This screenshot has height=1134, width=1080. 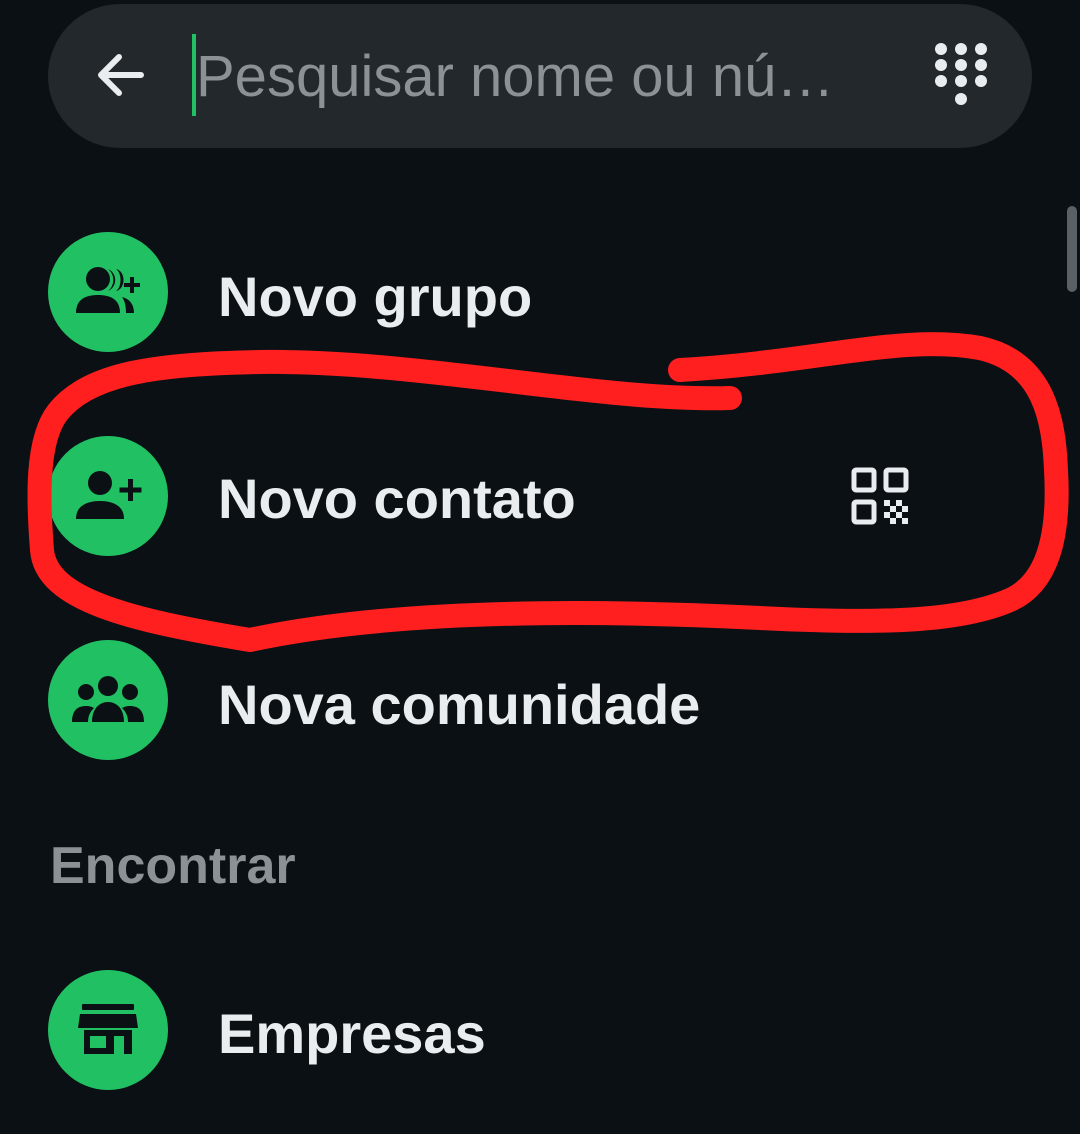 What do you see at coordinates (459, 704) in the screenshot?
I see `new-community-label: Nova comunidade` at bounding box center [459, 704].